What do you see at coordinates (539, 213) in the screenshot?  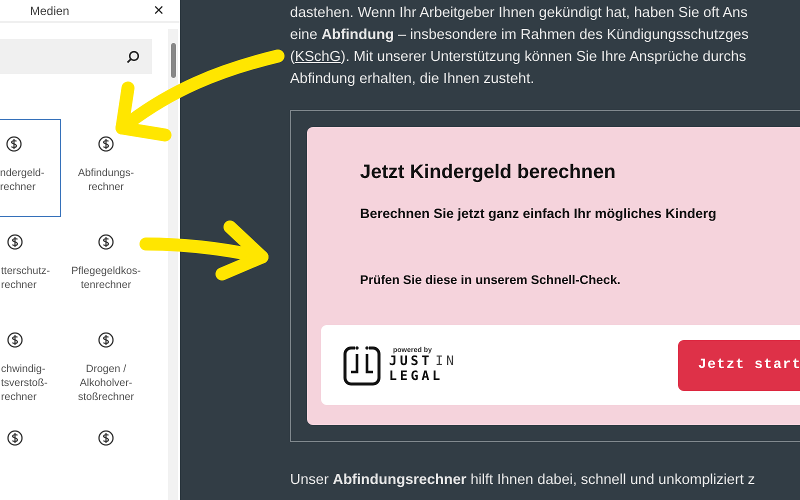 I see `widget-subtitle: Berechnen Sie jetzt ganz einfach Ihr mögliches Kinderg` at bounding box center [539, 213].